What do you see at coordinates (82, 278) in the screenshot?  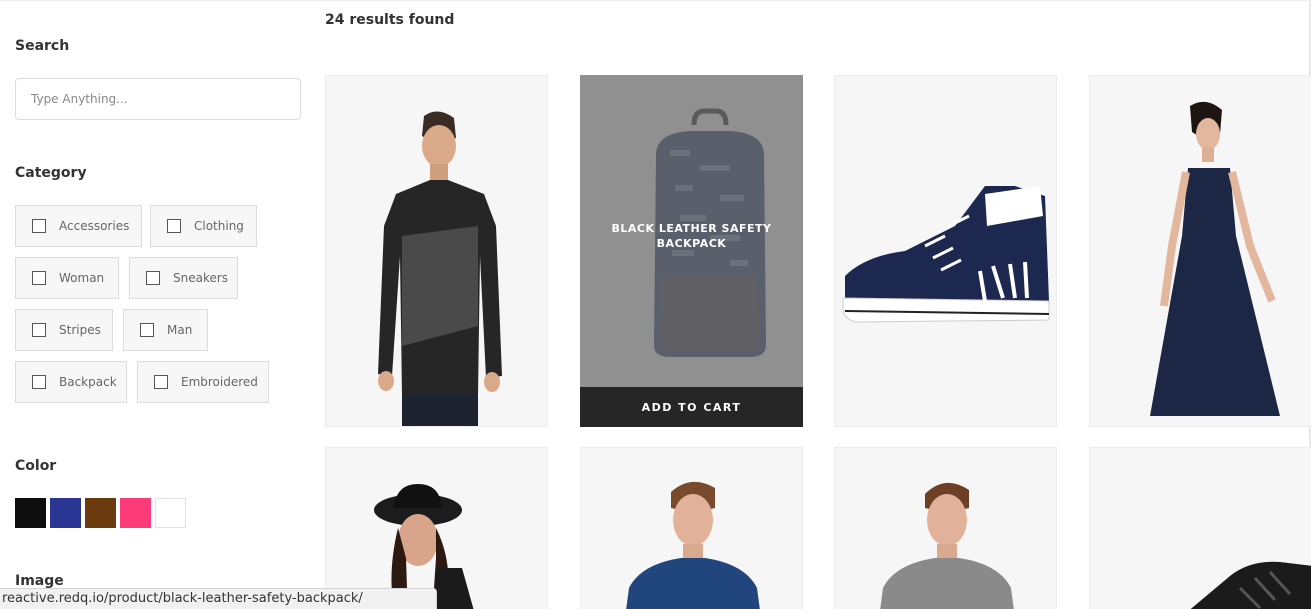 I see `category-label: Woman` at bounding box center [82, 278].